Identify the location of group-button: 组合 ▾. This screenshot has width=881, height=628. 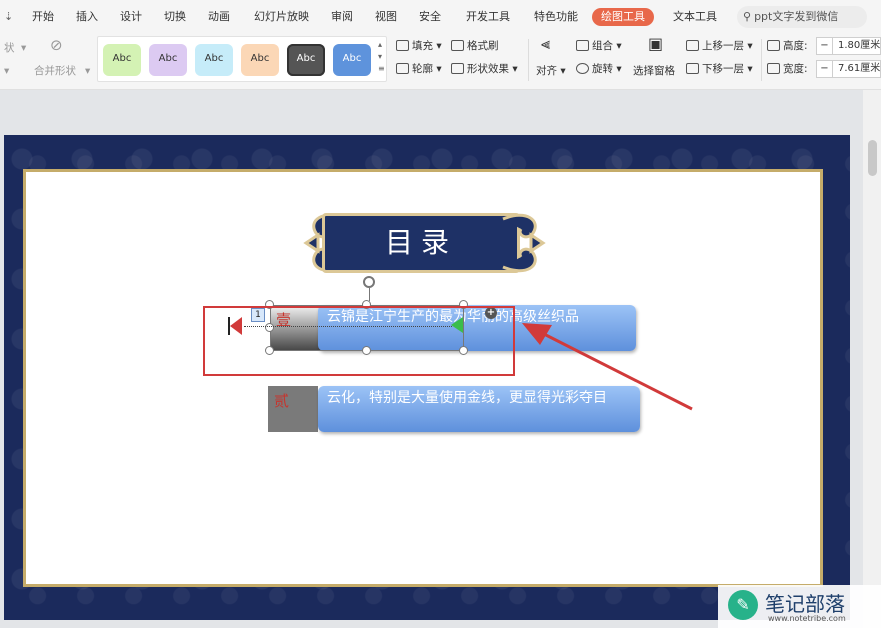
(599, 46).